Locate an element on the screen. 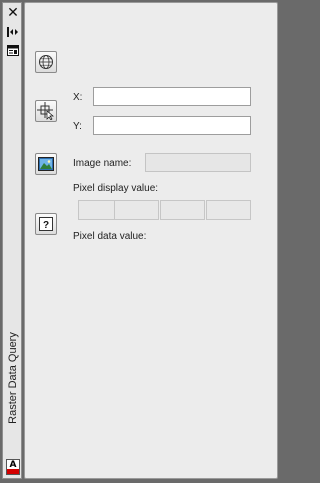 This screenshot has height=483, width=320. image-name-field is located at coordinates (198, 162).